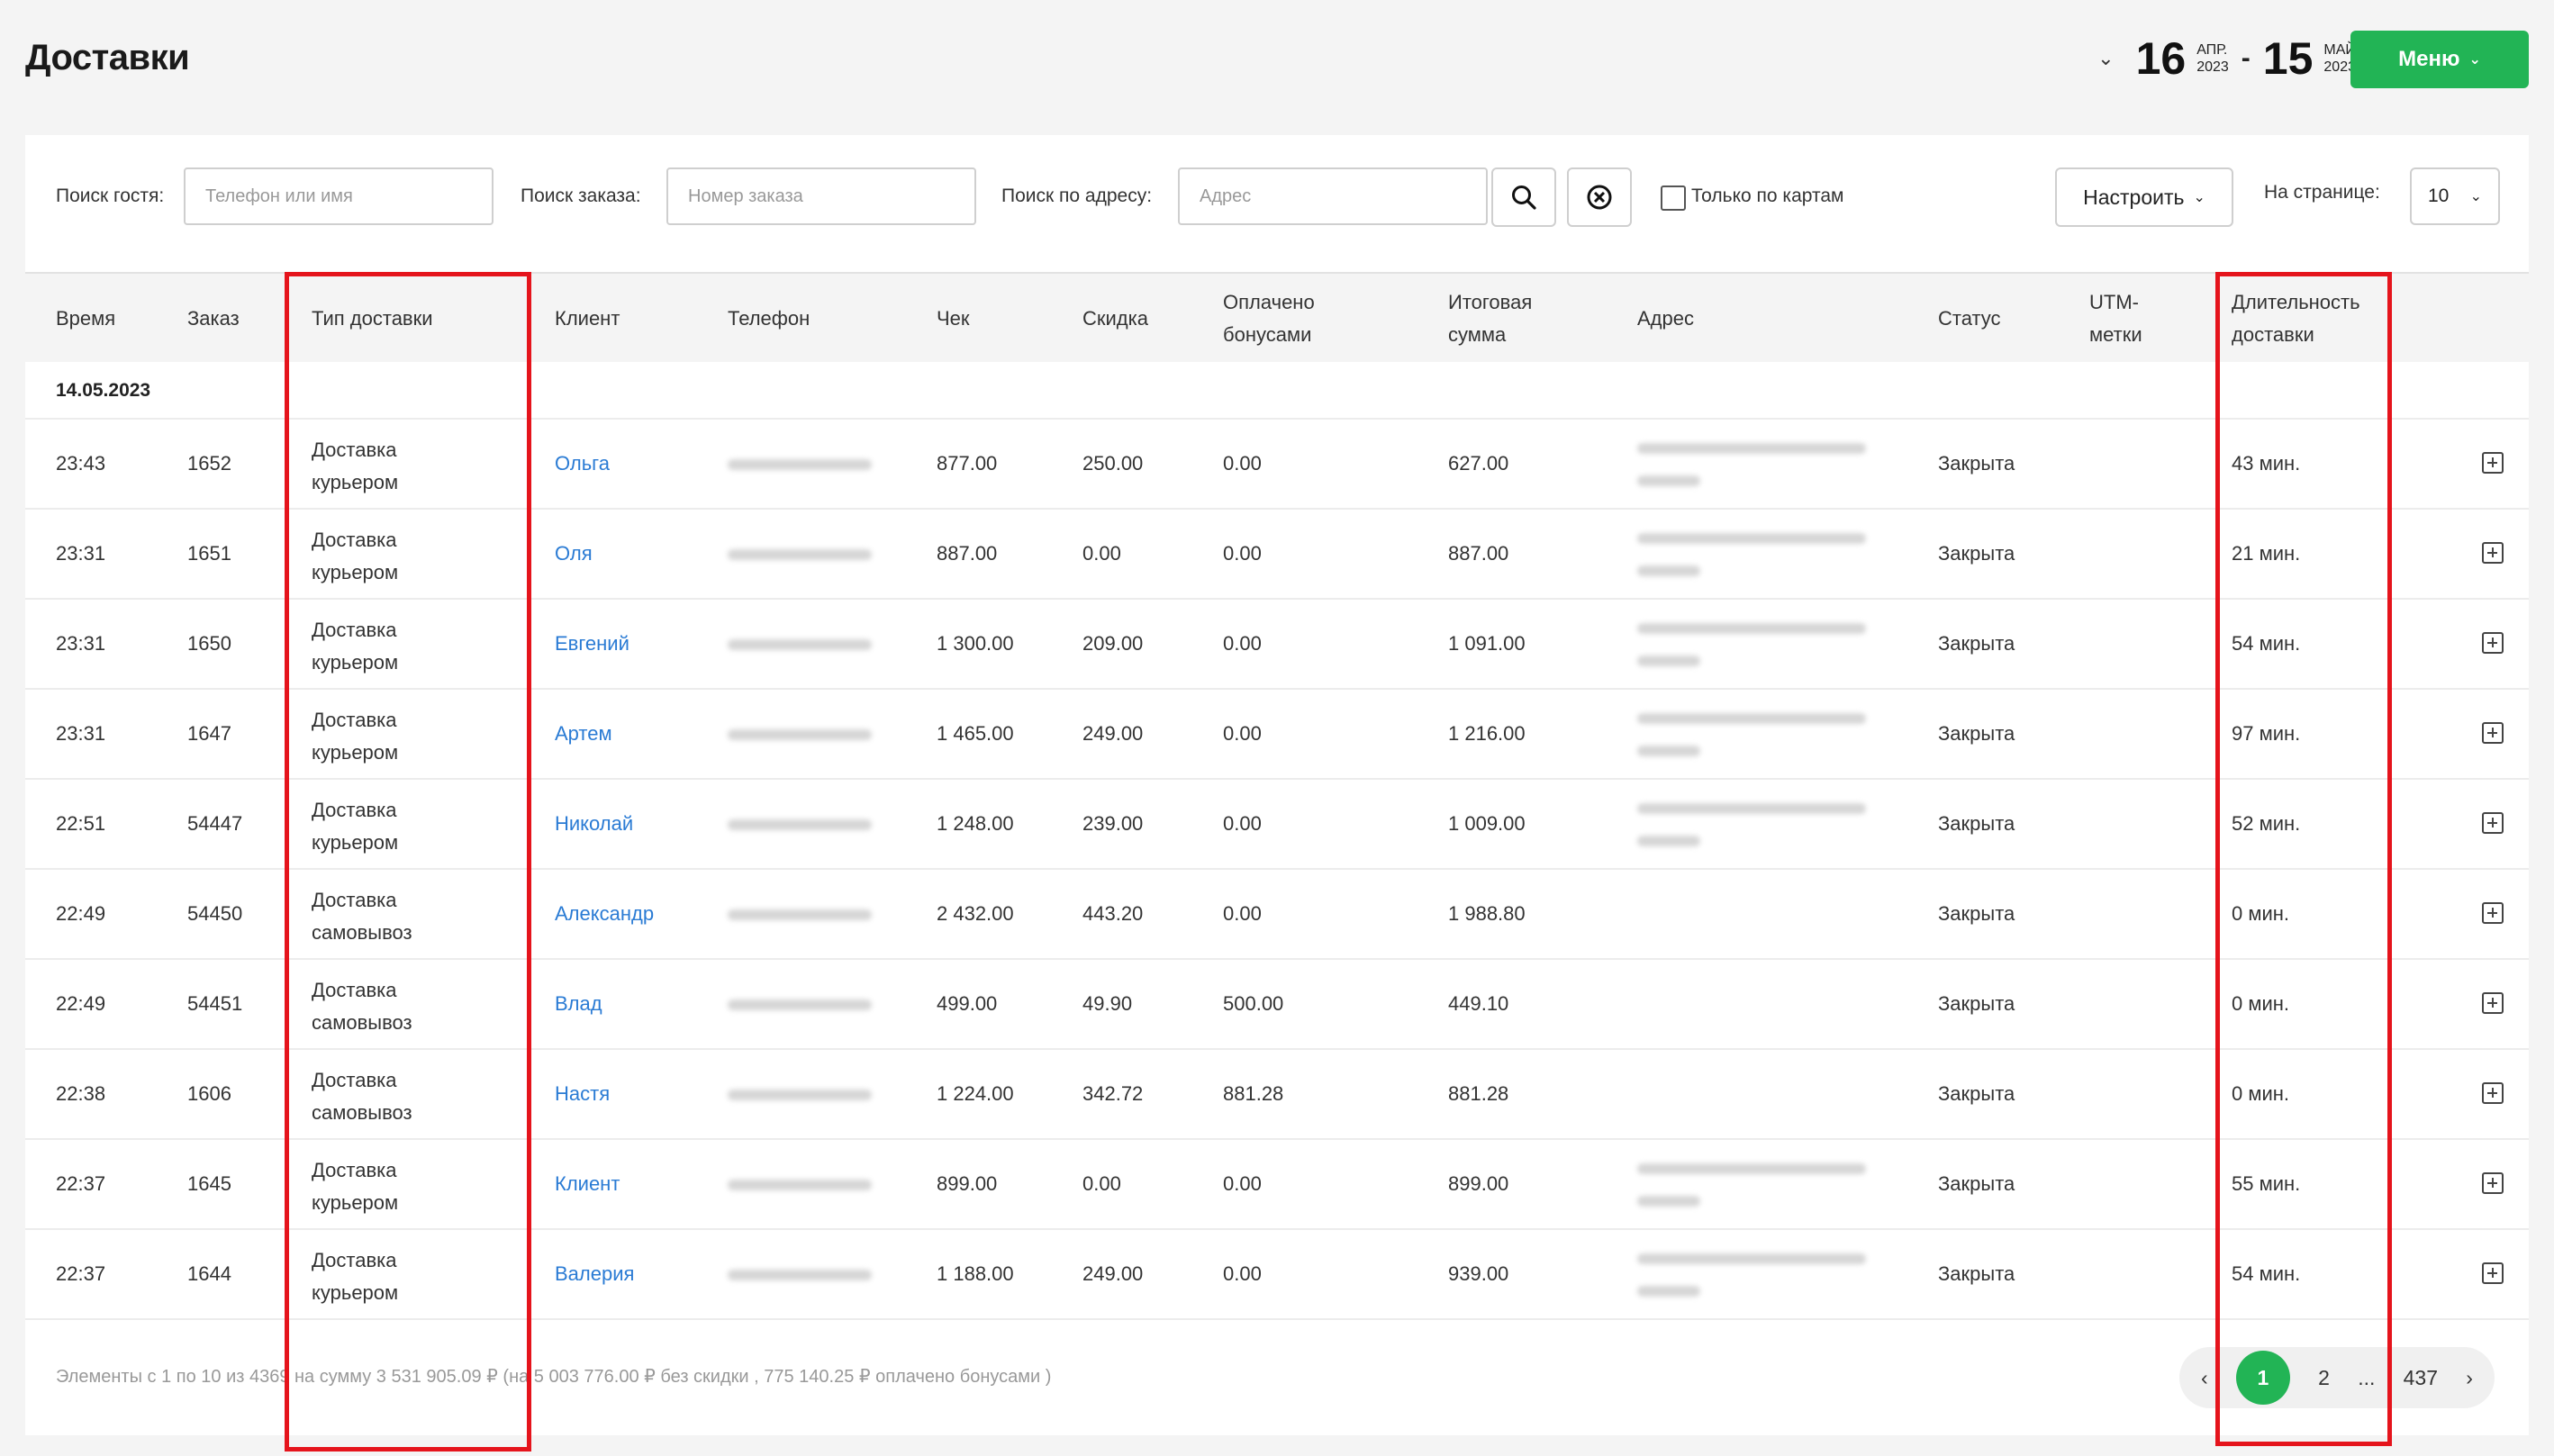  I want to click on guest-search-input: Телефон или имя, so click(339, 196).